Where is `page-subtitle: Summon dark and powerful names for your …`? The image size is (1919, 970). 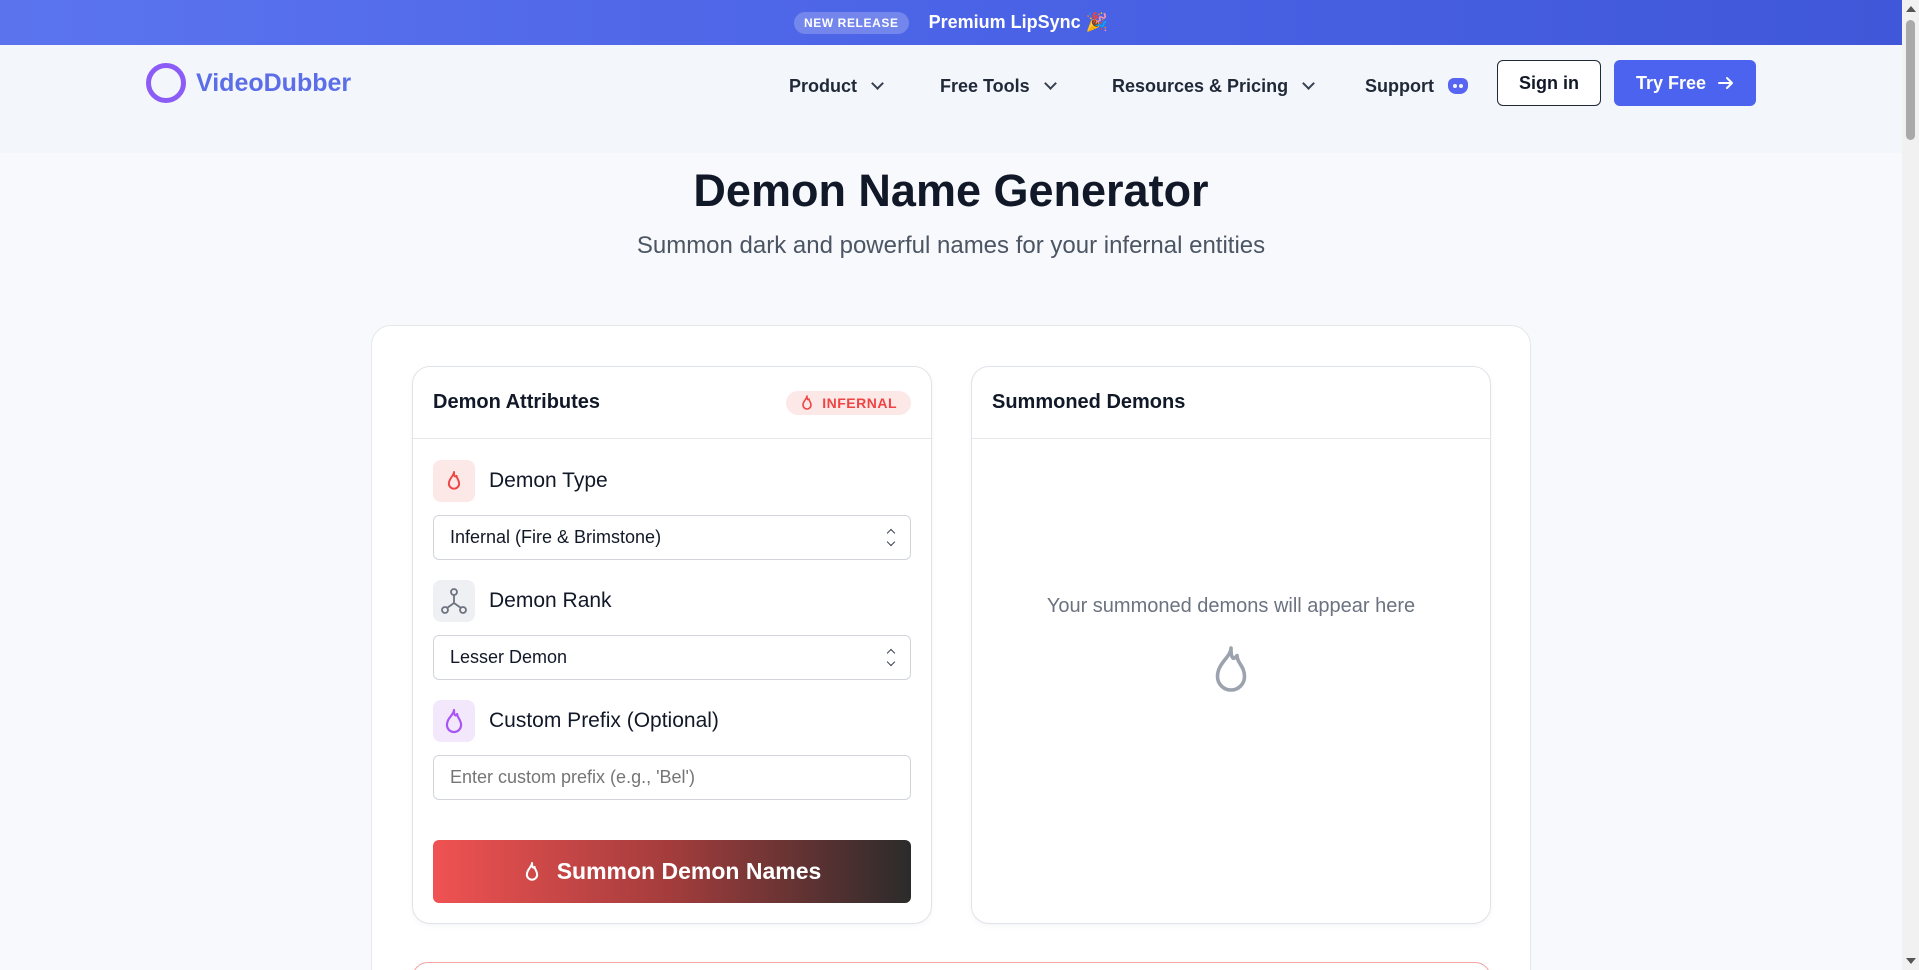
page-subtitle: Summon dark and powerful names for your … is located at coordinates (951, 245).